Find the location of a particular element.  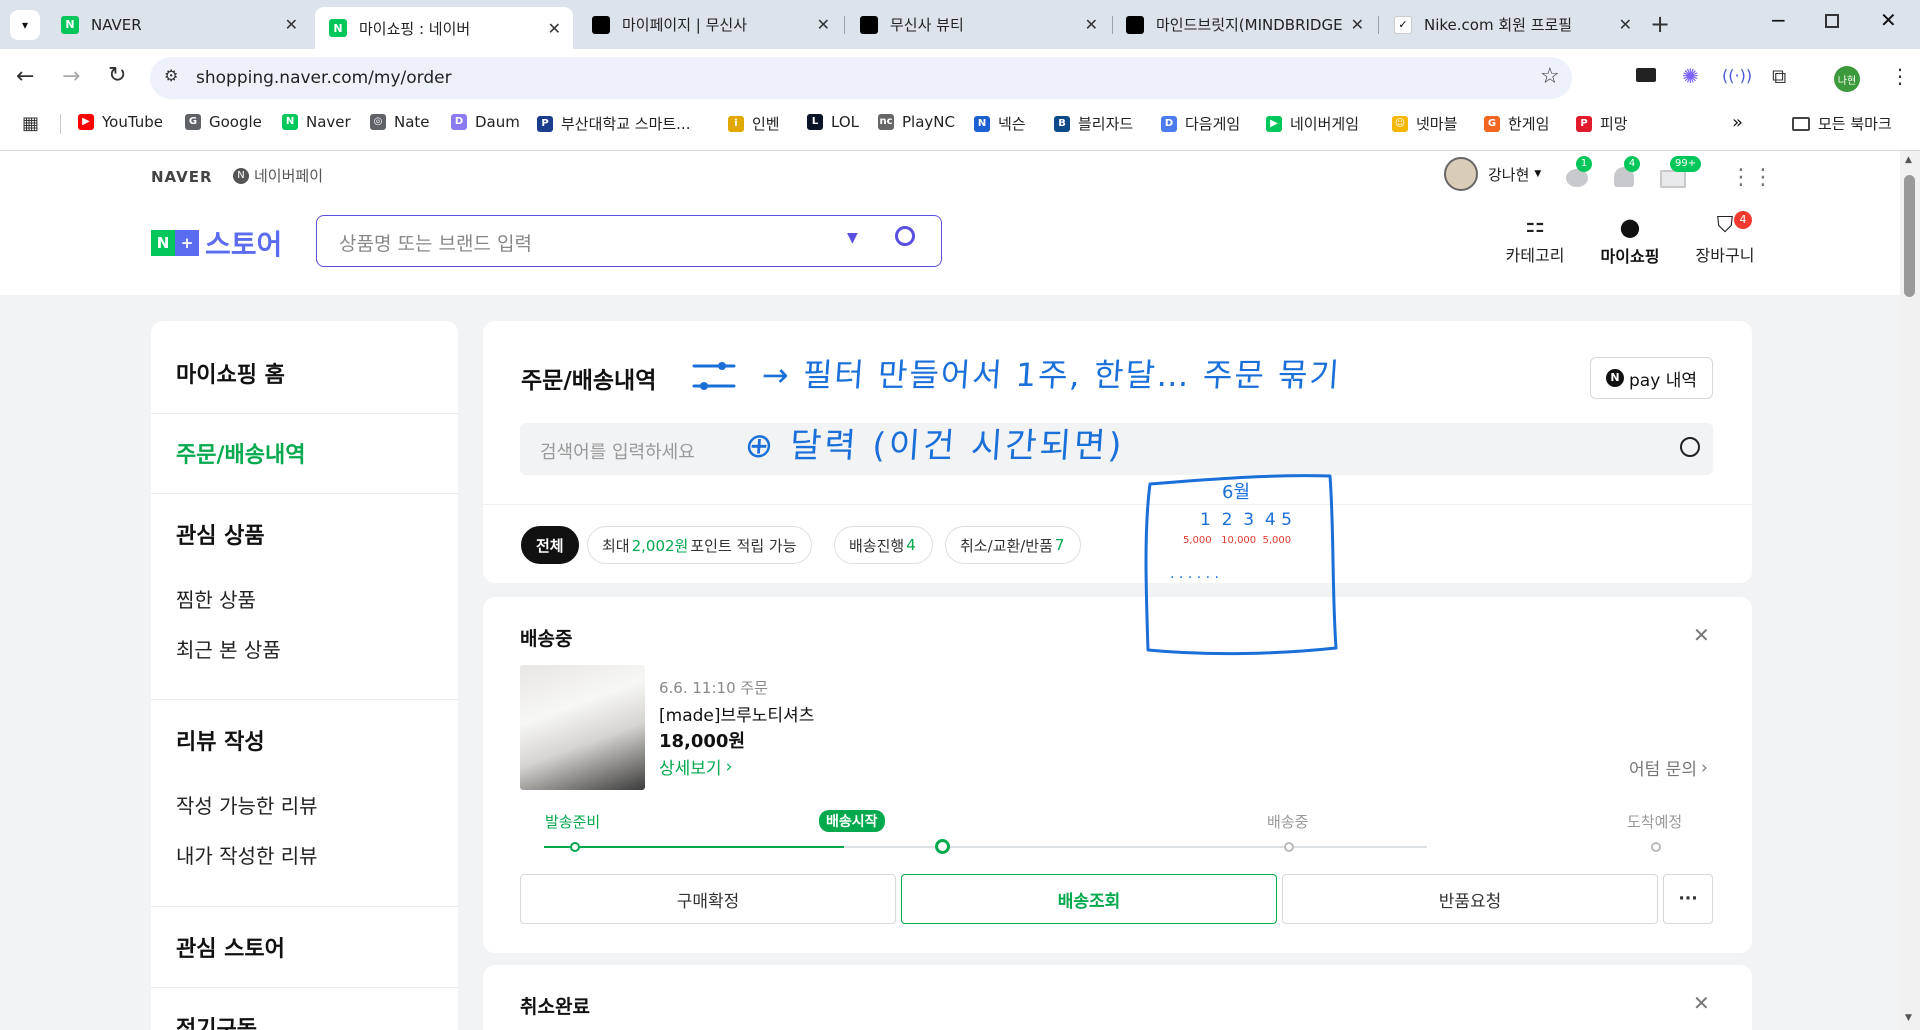

sidebar-item-recent: 최근 본 상품 is located at coordinates (228, 648).